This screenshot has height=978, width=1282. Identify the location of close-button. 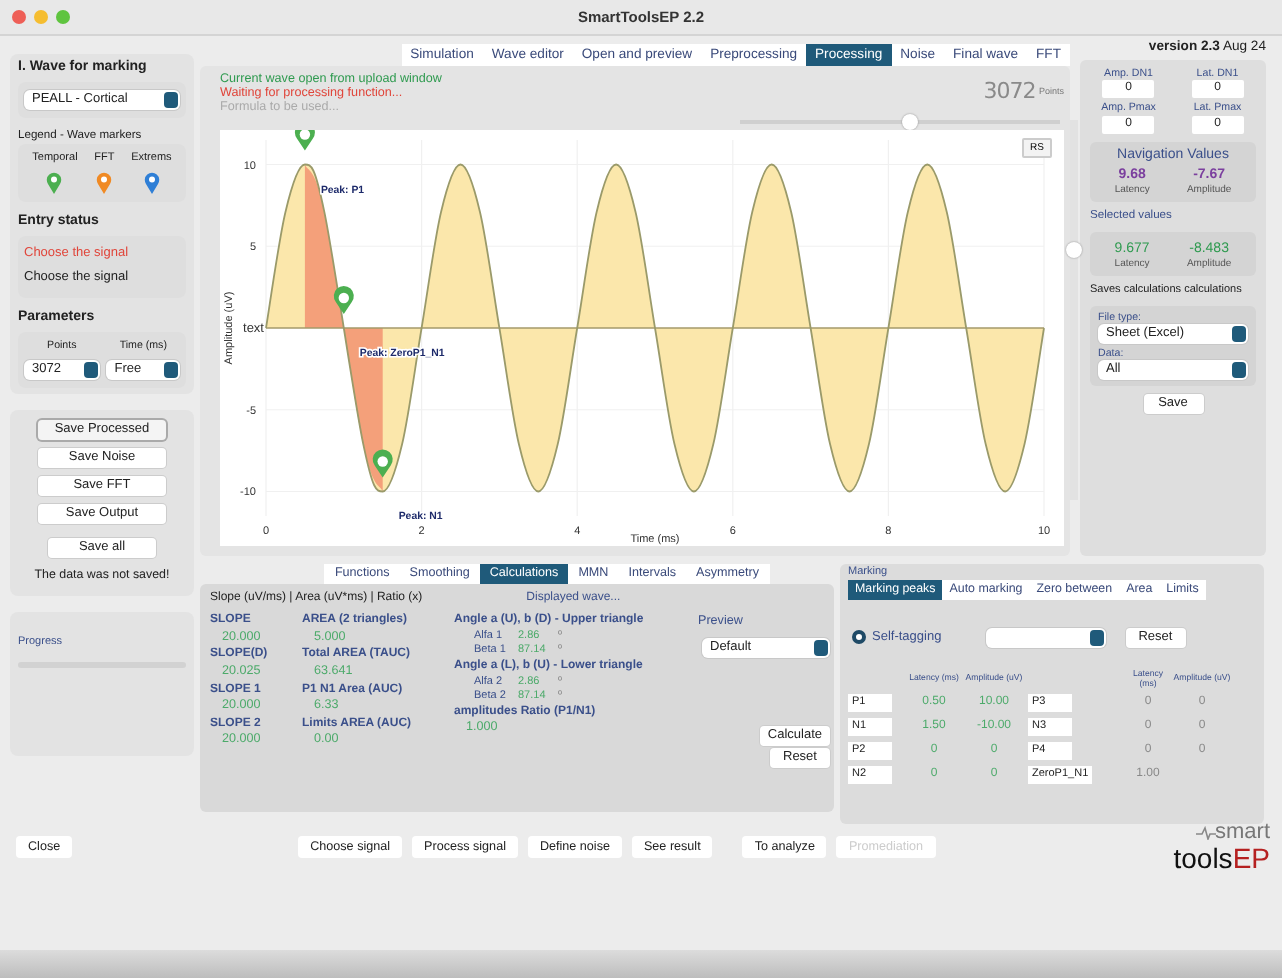
(19, 17).